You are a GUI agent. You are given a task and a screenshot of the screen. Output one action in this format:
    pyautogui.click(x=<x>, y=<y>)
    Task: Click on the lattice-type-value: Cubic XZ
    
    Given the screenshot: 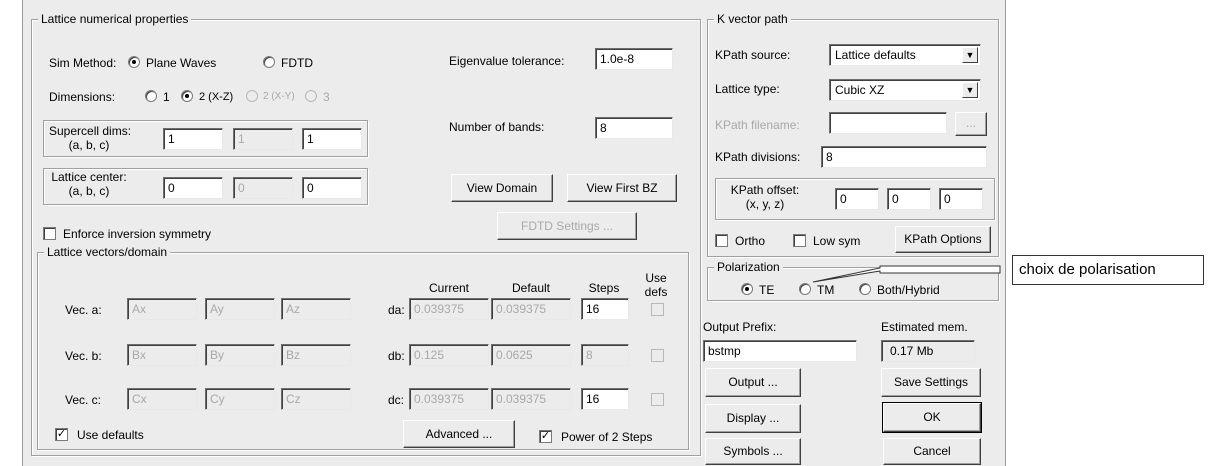 What is the action you would take?
    pyautogui.click(x=860, y=90)
    